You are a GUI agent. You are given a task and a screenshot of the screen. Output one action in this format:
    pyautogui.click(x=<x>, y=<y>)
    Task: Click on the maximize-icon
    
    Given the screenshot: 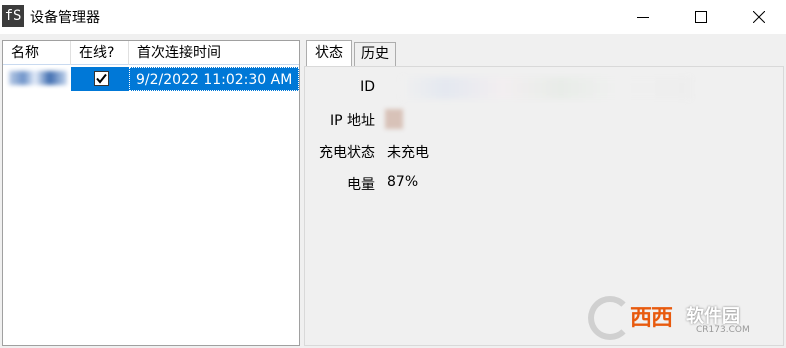 What is the action you would take?
    pyautogui.click(x=701, y=17)
    